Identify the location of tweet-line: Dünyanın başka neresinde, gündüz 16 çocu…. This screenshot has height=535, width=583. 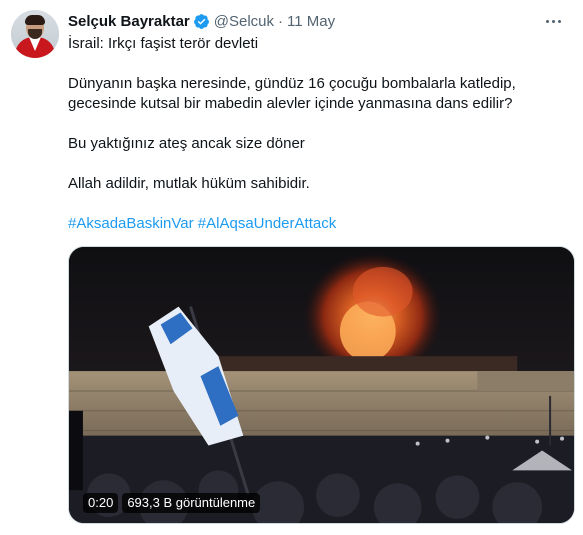
(292, 83).